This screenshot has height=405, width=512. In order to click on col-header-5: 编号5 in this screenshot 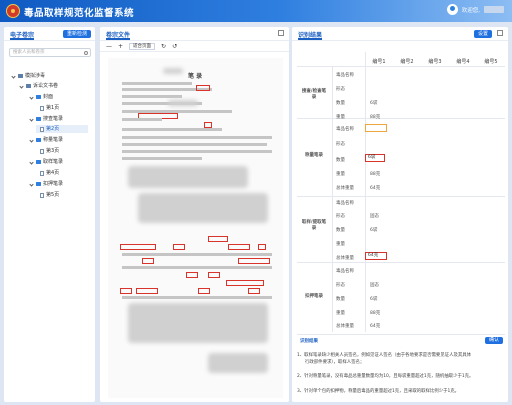, I will do `click(491, 62)`.